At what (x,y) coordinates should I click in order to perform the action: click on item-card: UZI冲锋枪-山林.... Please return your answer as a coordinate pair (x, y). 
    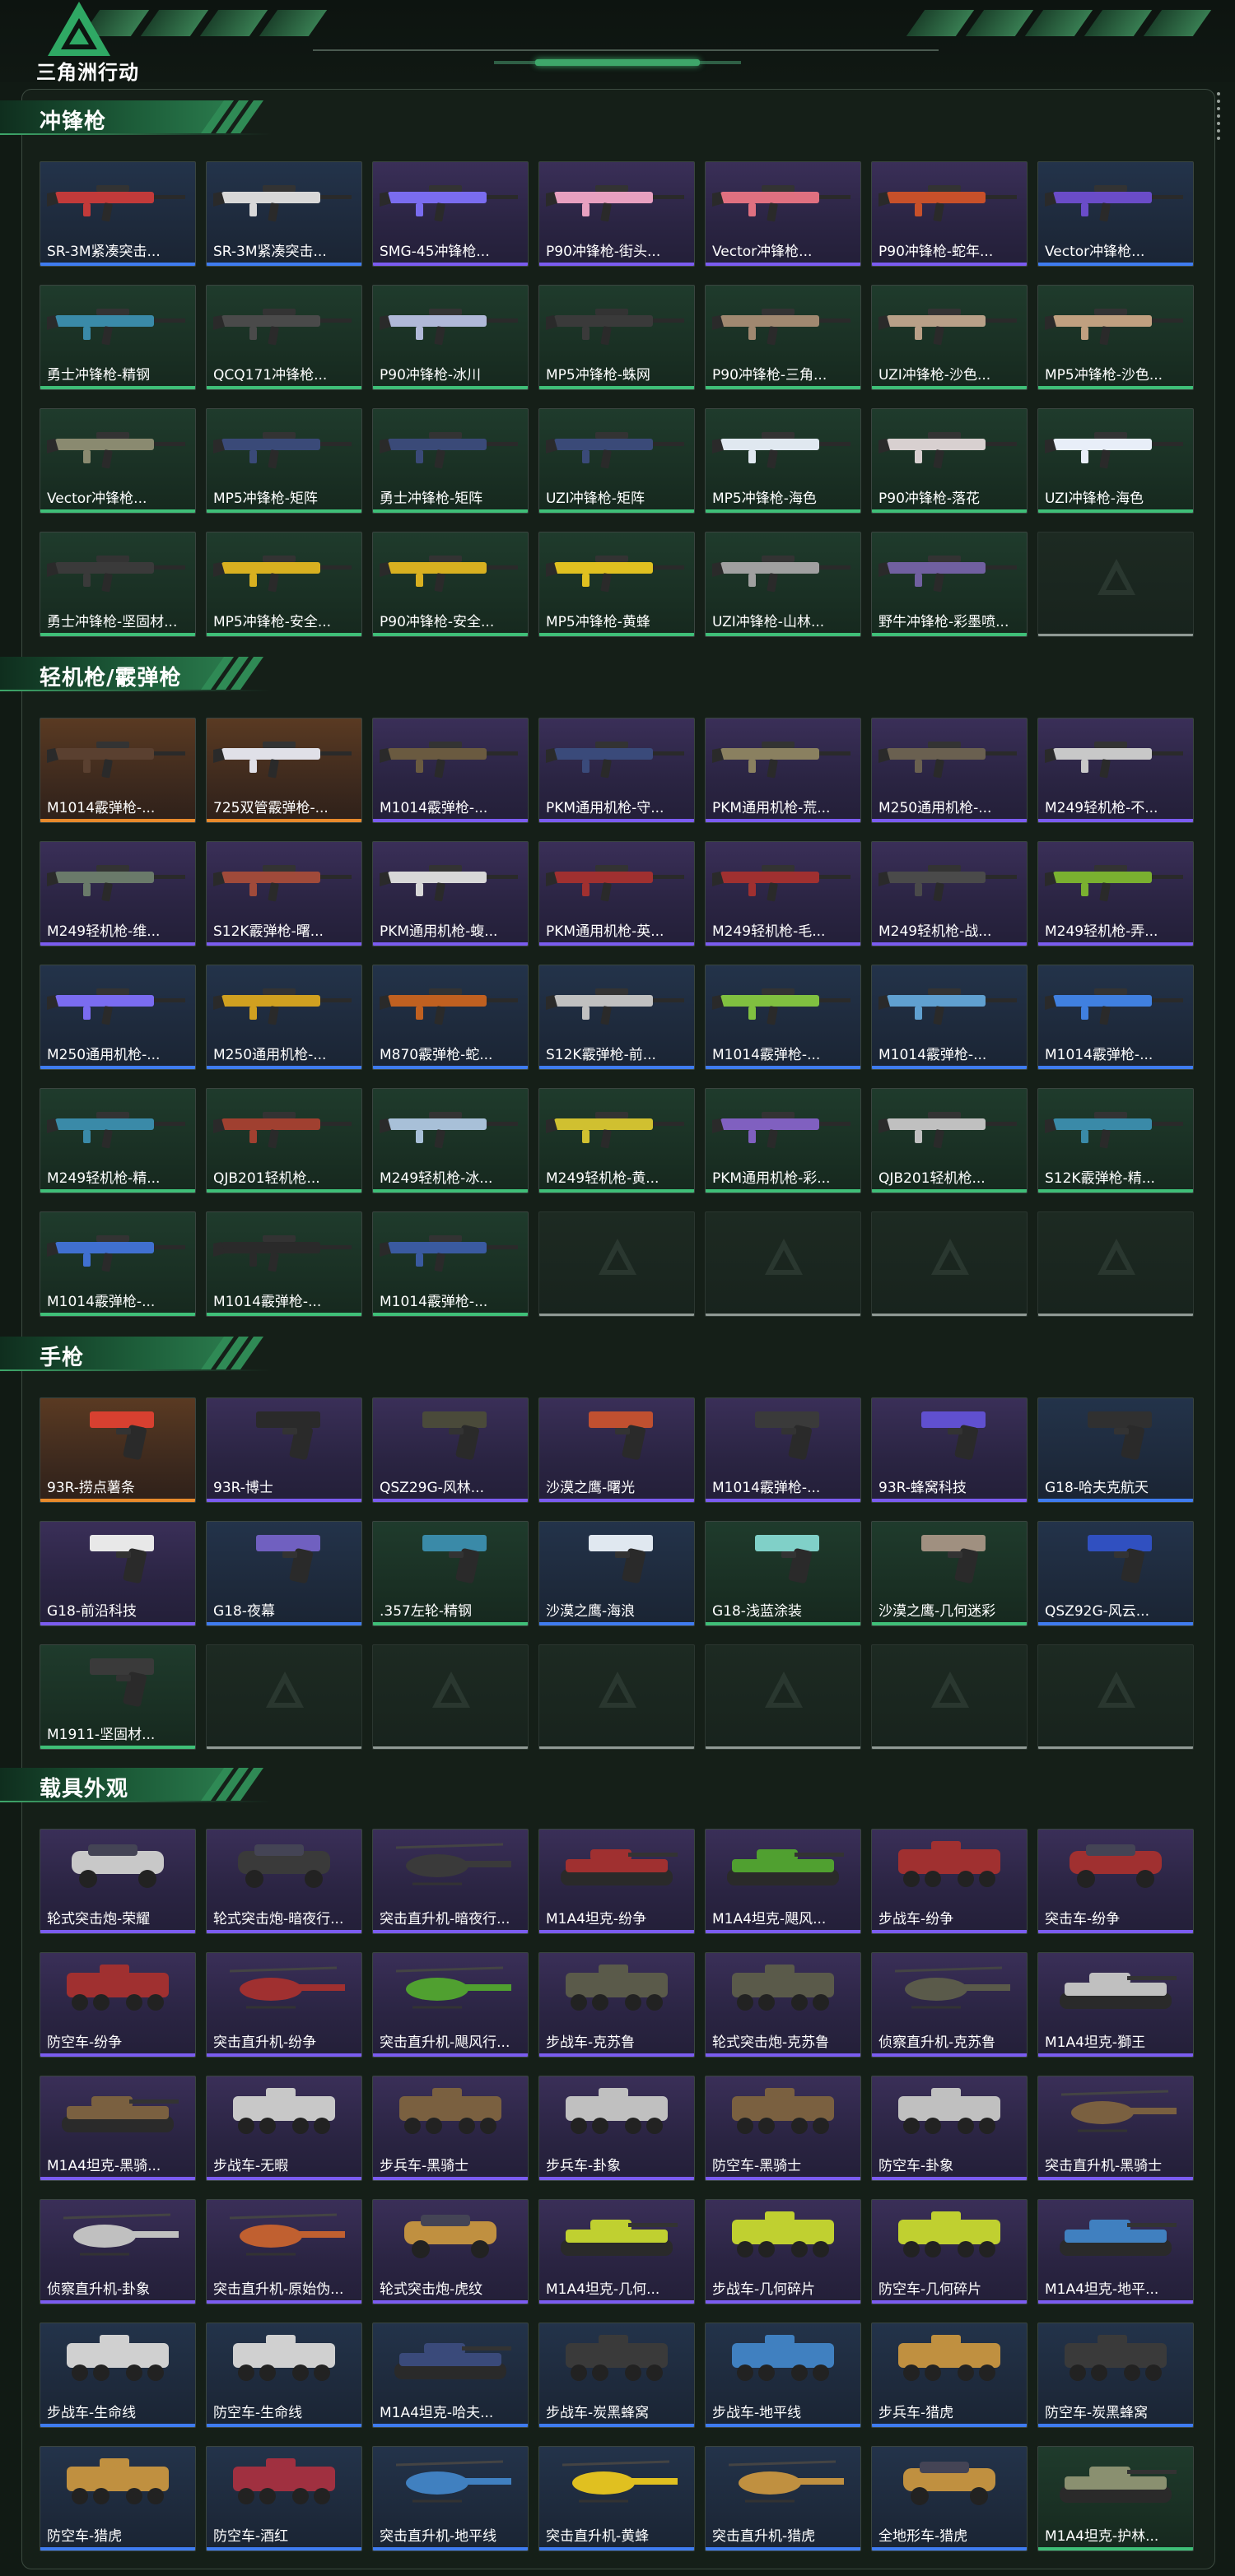
    Looking at the image, I should click on (783, 584).